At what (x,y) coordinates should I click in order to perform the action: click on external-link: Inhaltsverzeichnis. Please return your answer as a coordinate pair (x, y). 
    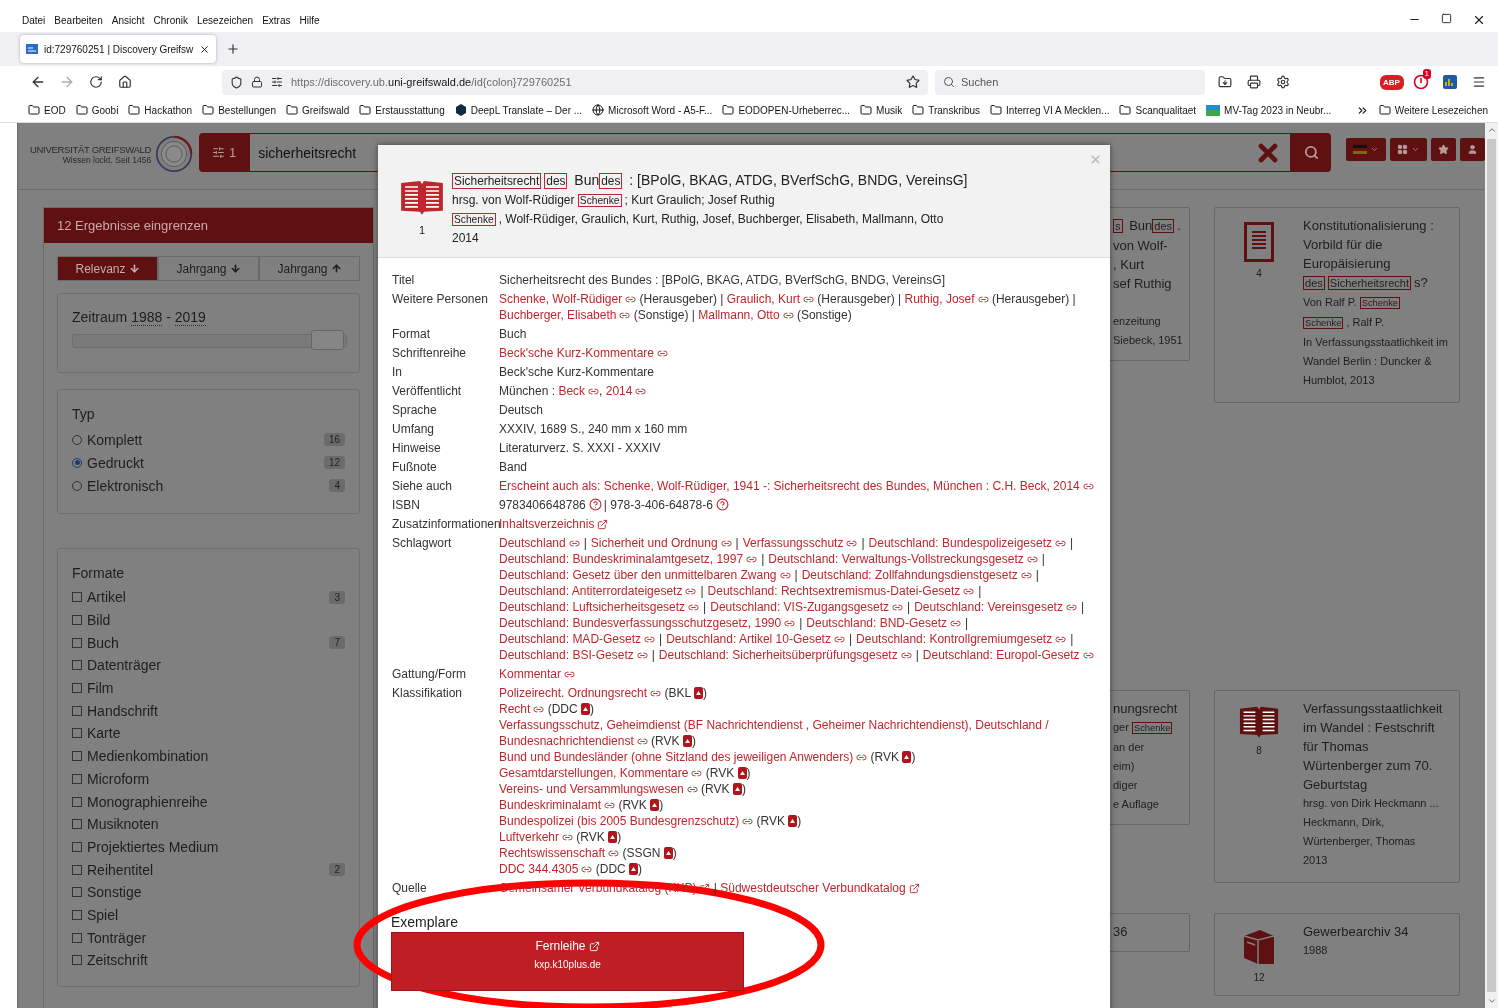
    Looking at the image, I should click on (554, 524).